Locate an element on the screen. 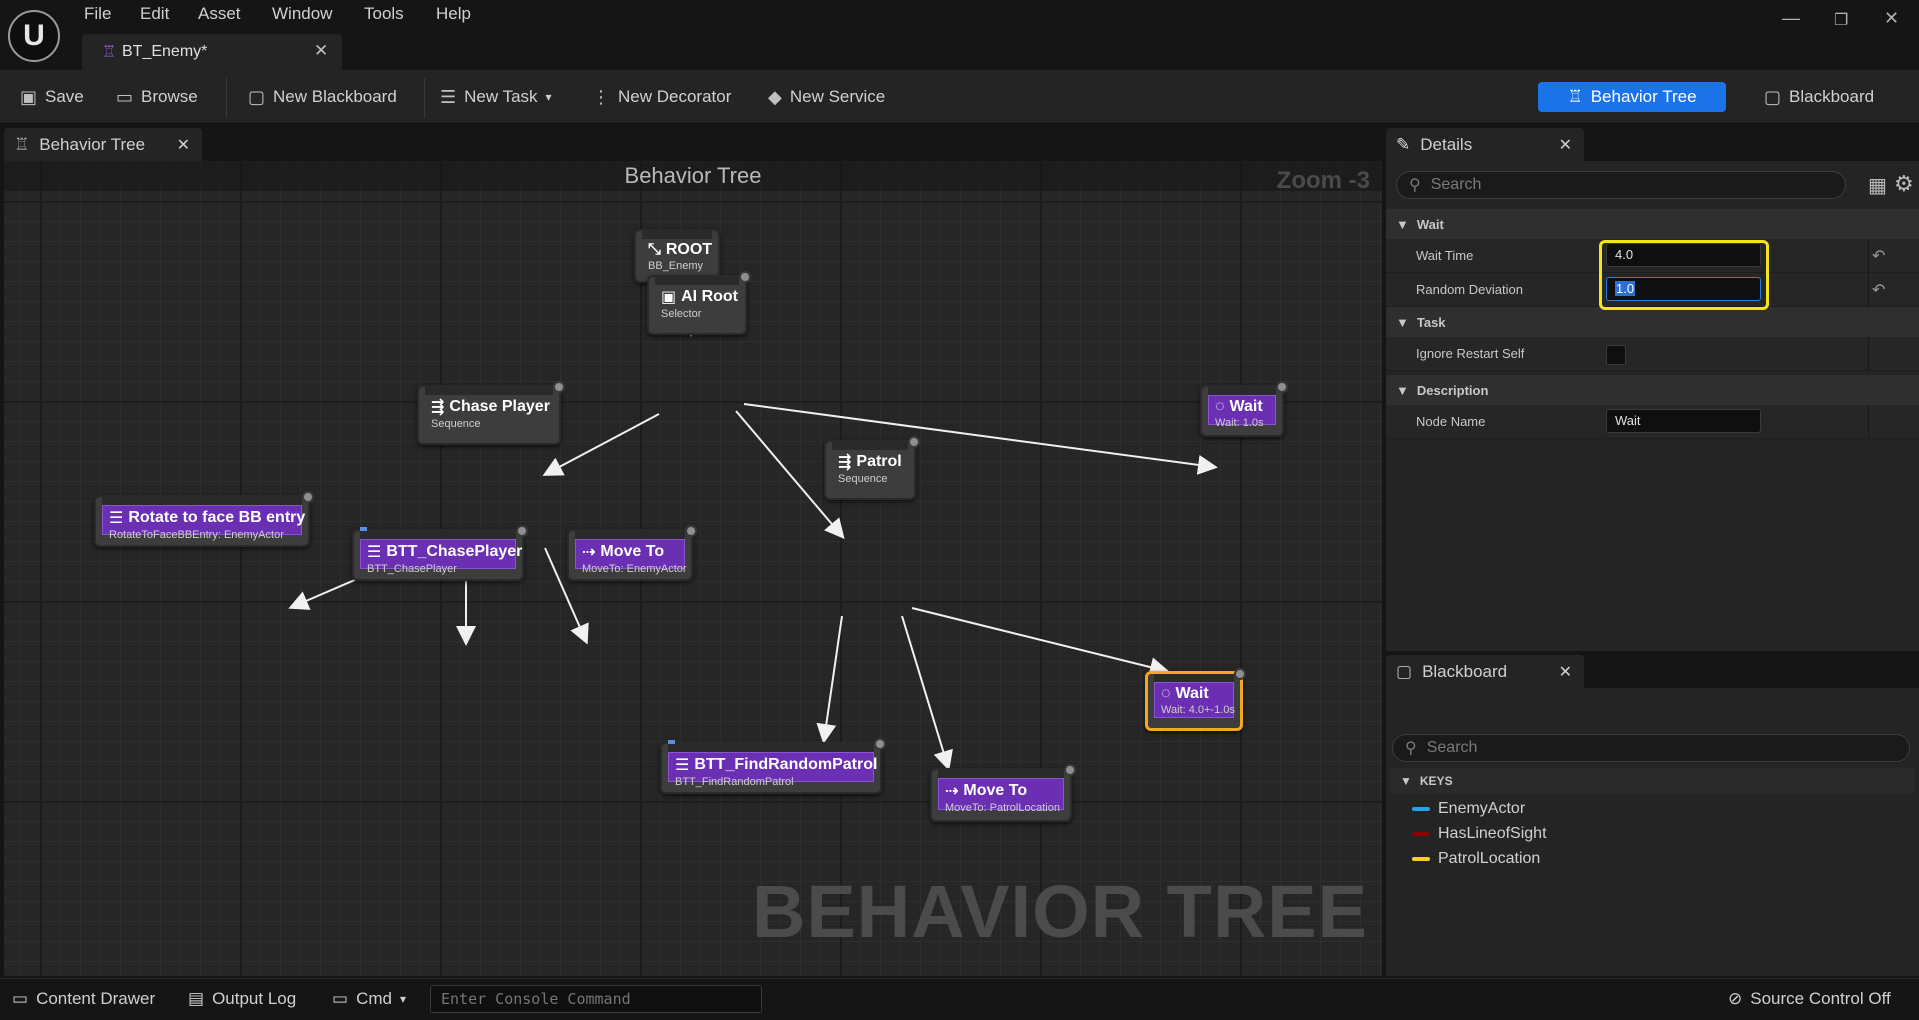 The image size is (1919, 1020). cmd-dropdown: ▭ Cmd ▾ is located at coordinates (369, 999).